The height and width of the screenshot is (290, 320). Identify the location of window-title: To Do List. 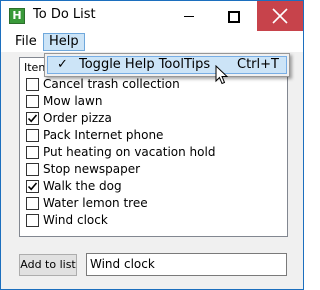
(64, 14).